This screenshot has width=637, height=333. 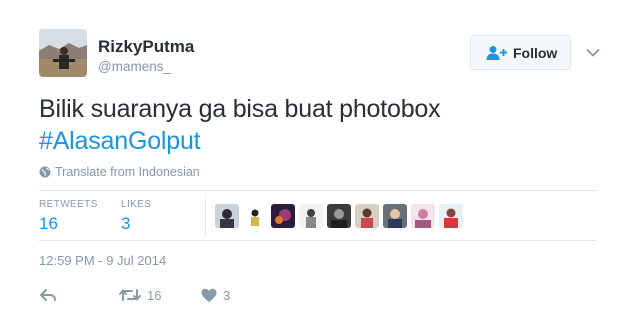 I want to click on reply-icon, so click(x=48, y=295).